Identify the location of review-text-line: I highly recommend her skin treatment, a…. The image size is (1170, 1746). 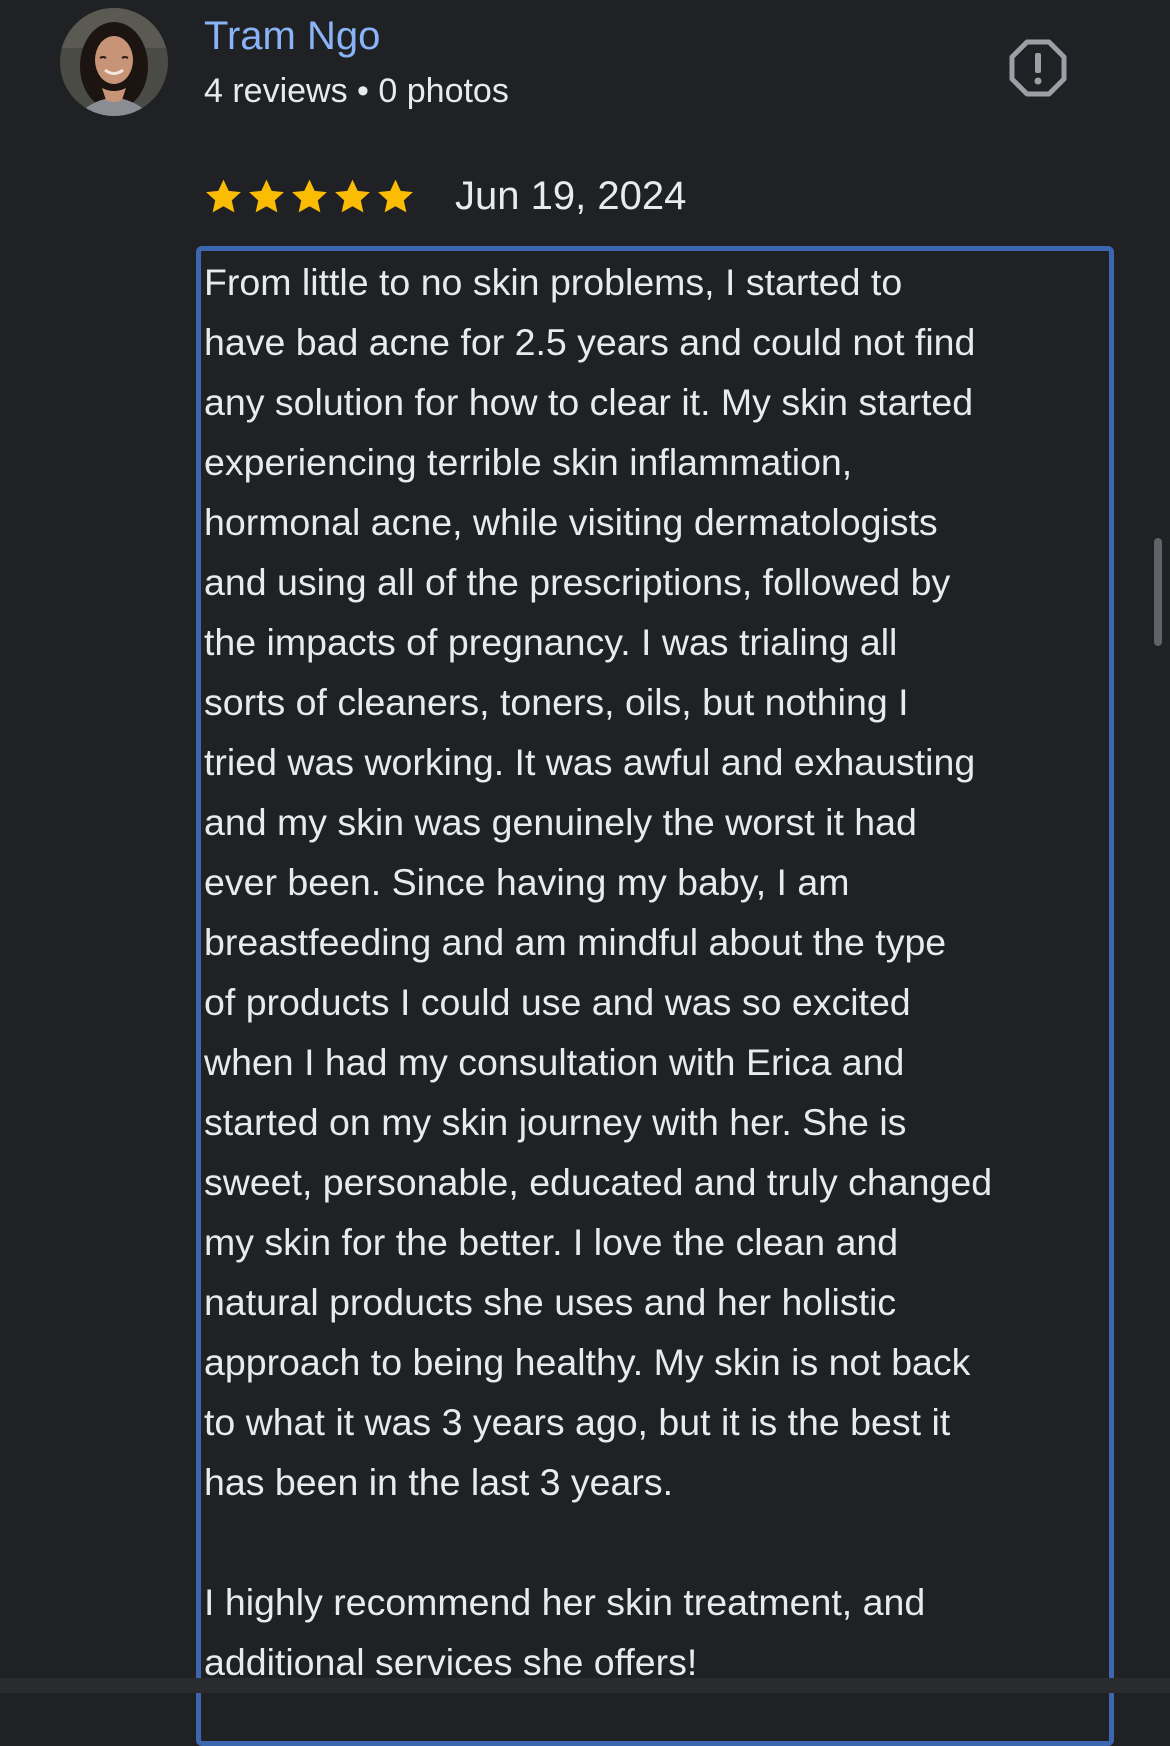
(565, 1602).